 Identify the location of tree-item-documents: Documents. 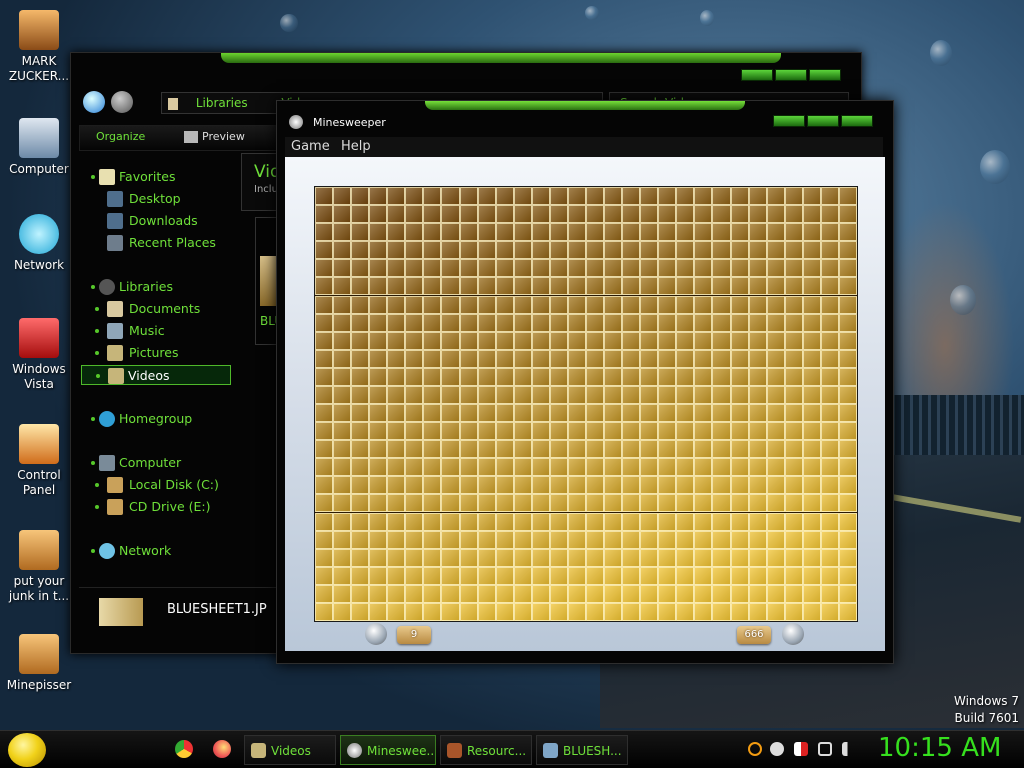
(147, 309).